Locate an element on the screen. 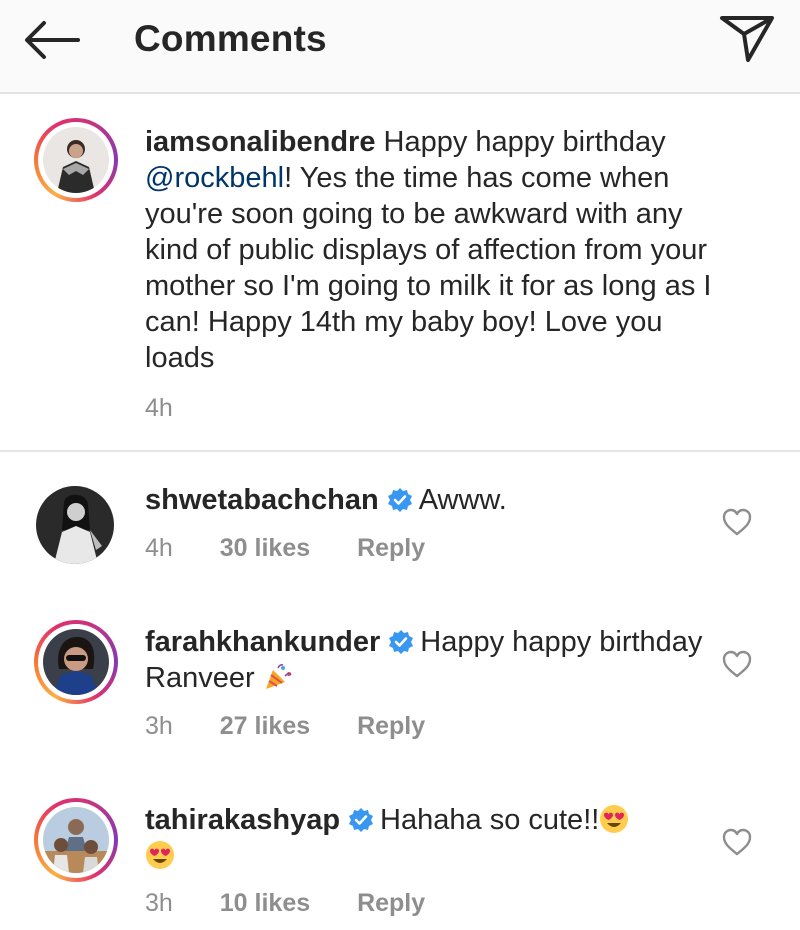  mention-link: @rockbehl is located at coordinates (214, 178).